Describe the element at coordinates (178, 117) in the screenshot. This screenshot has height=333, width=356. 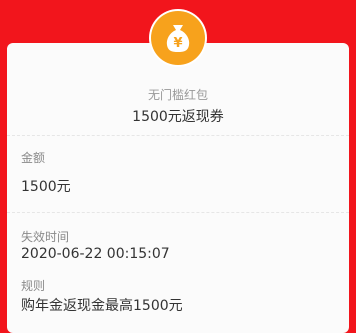
I see `coupon-name: 1500元返现券` at that location.